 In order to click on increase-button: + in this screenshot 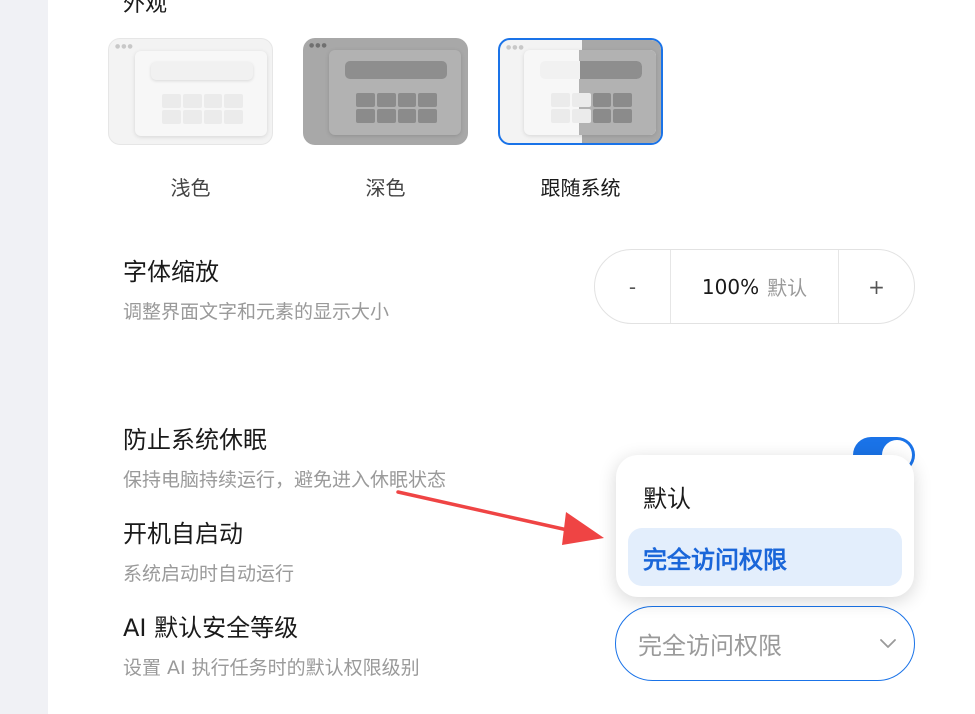, I will do `click(876, 286)`.